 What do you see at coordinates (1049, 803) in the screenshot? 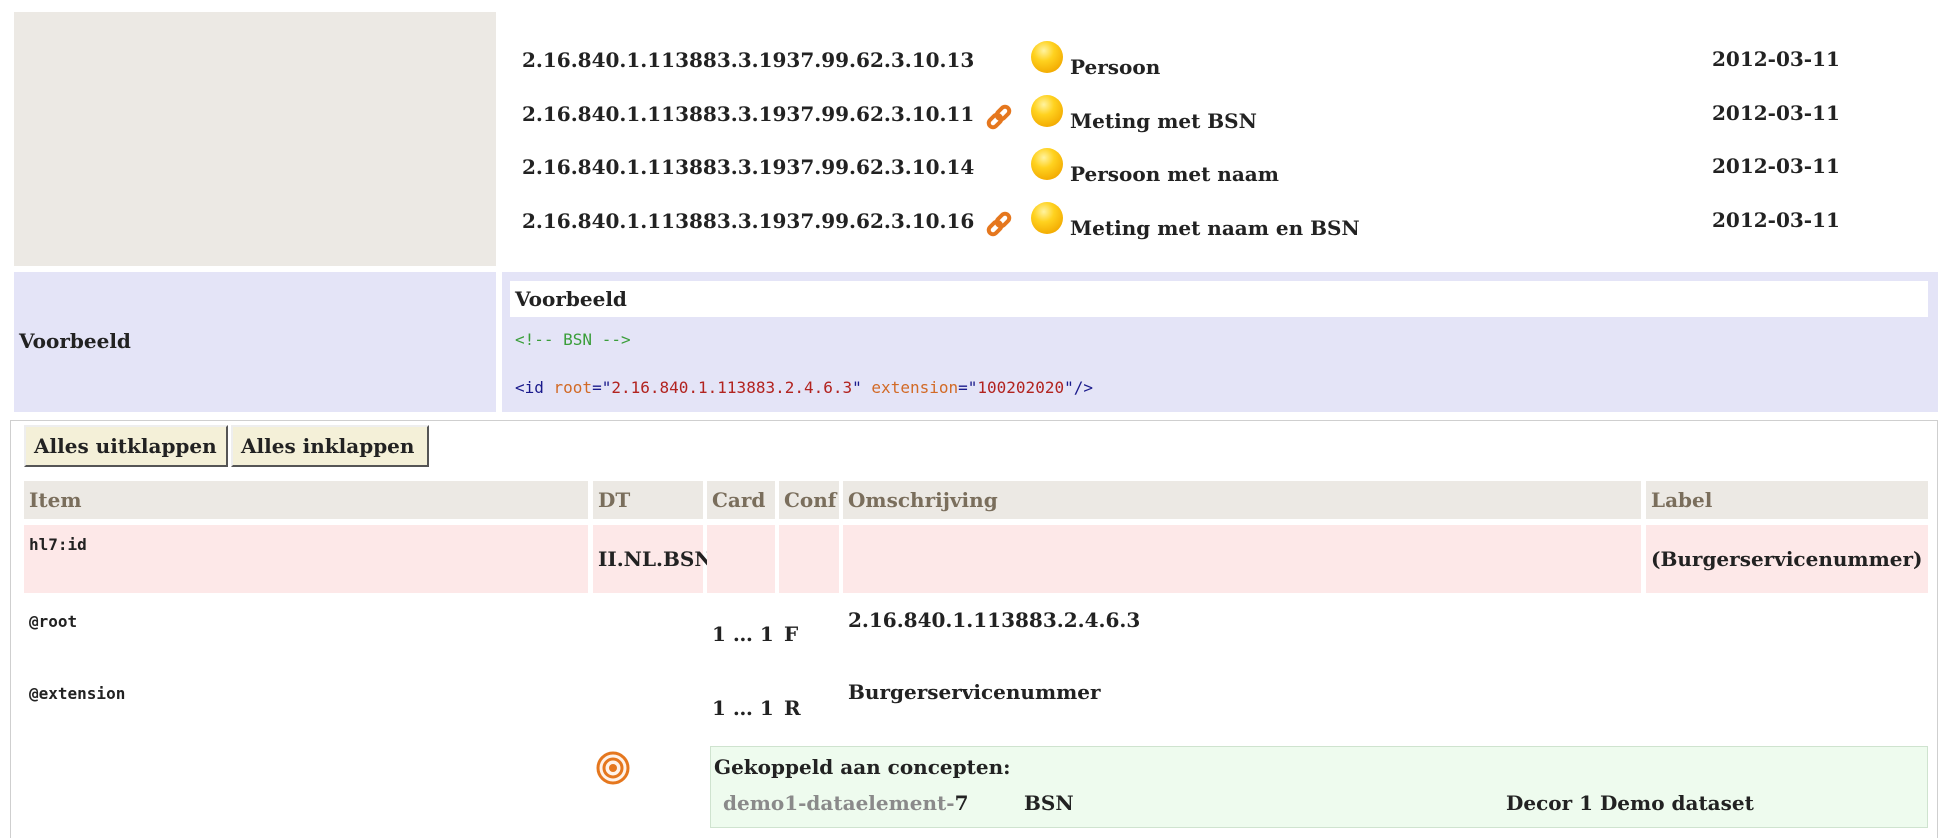
I see `concept-name: BSN` at bounding box center [1049, 803].